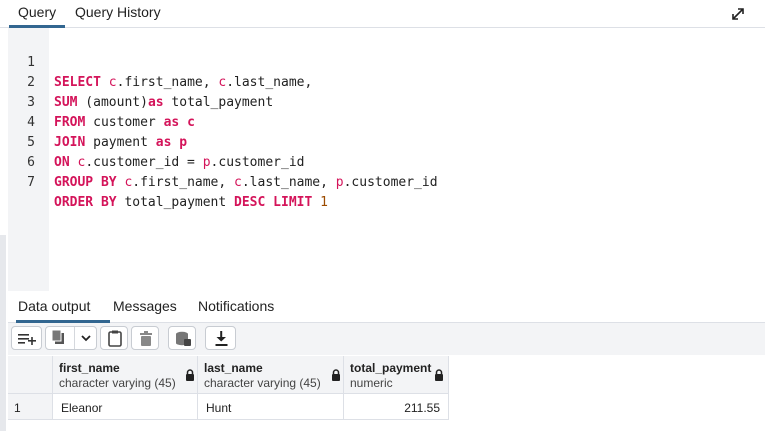 Image resolution: width=765 pixels, height=431 pixels. I want to click on sql-text: (amount), so click(112, 102).